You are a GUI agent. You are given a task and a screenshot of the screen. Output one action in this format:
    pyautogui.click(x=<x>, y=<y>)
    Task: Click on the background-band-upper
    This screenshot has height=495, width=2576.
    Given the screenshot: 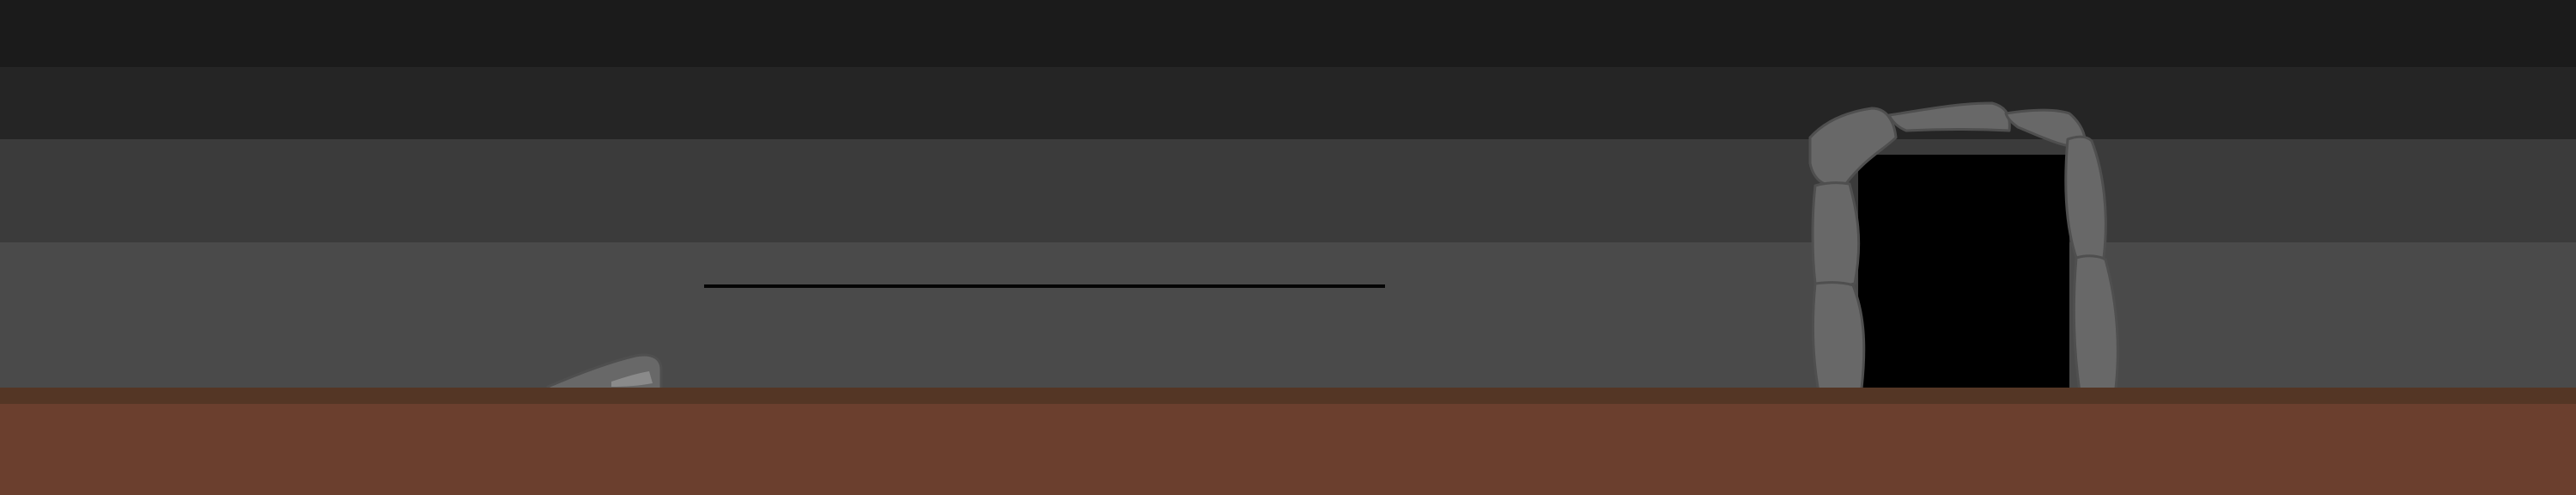 What is the action you would take?
    pyautogui.click(x=1288, y=103)
    